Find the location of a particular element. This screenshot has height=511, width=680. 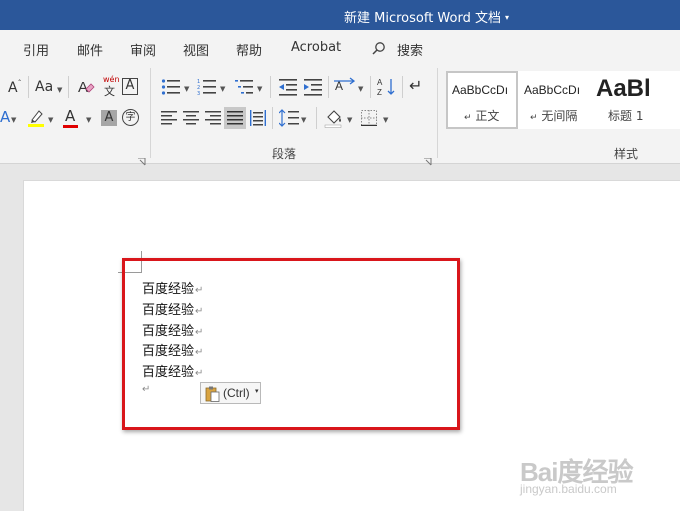

grow-font-button: Aˆ is located at coordinates (15, 88).